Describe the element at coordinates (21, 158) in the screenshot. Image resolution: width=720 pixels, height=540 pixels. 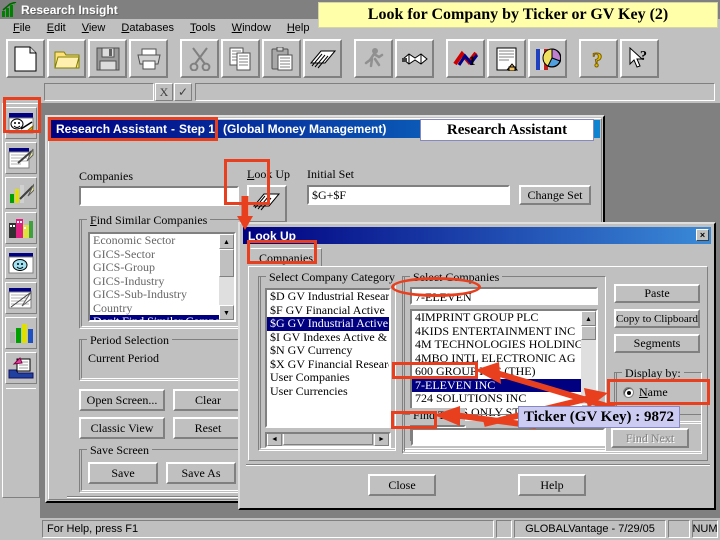
I see `report-writer-icon` at that location.